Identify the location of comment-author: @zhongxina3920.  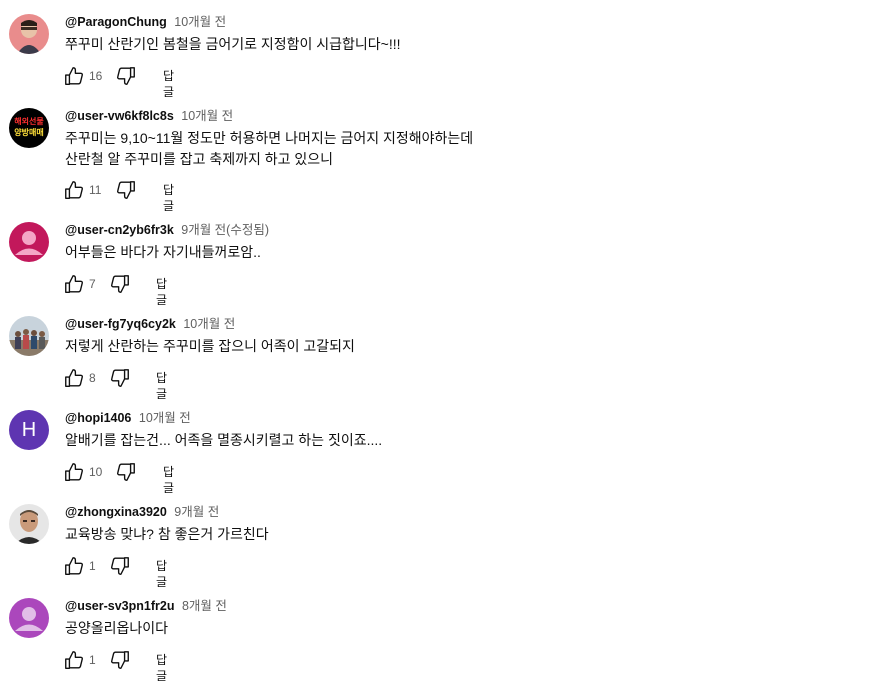
(116, 512).